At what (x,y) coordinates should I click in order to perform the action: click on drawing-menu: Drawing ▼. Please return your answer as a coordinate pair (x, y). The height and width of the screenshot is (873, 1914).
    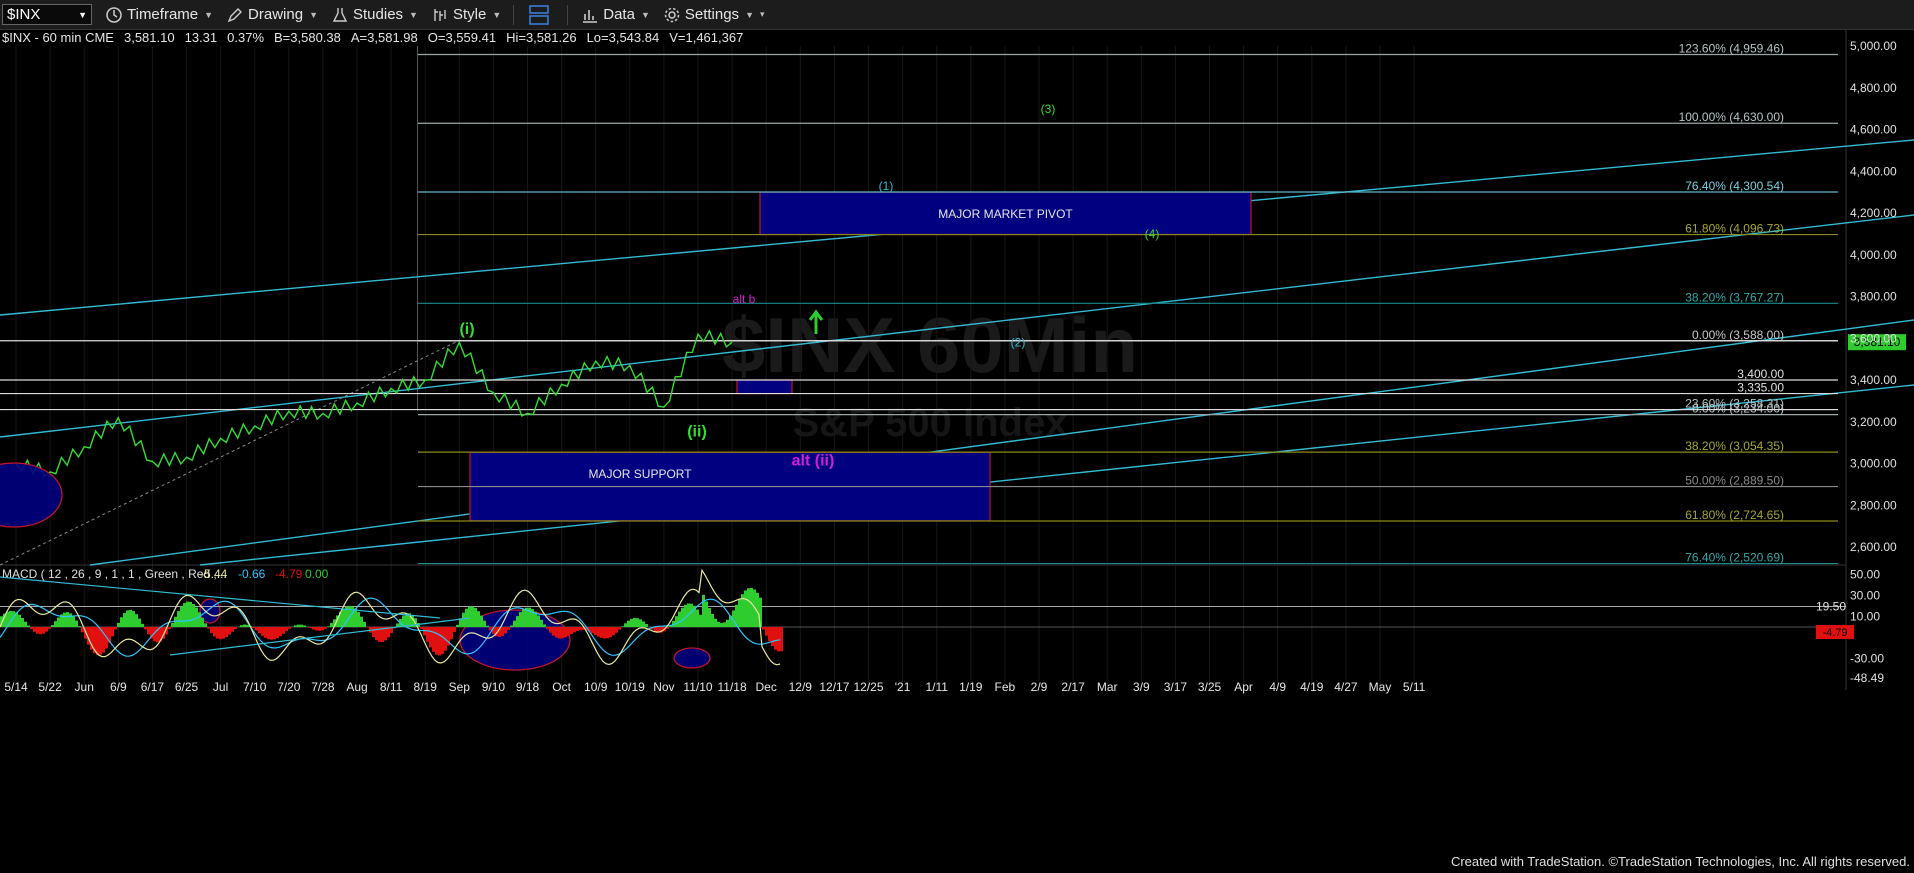
    Looking at the image, I should click on (272, 14).